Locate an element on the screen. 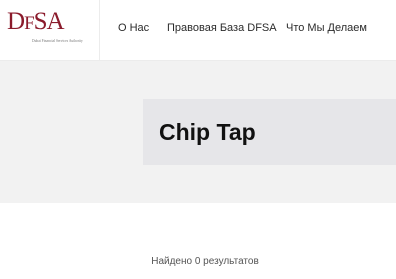 The image size is (396, 279). search-results-count: Найдено 0 результатов is located at coordinates (205, 261).